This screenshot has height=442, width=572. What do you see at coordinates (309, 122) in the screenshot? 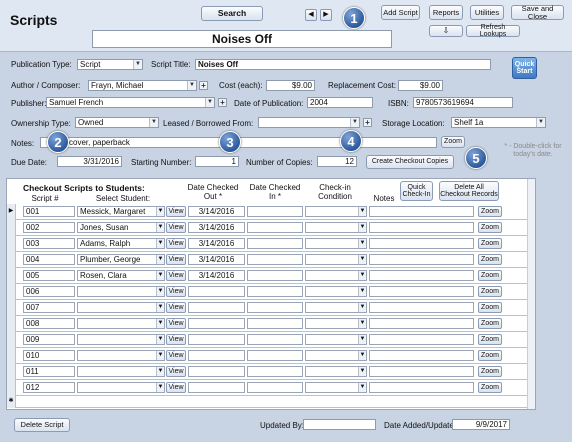
I see `leased-dropdown: ▼` at bounding box center [309, 122].